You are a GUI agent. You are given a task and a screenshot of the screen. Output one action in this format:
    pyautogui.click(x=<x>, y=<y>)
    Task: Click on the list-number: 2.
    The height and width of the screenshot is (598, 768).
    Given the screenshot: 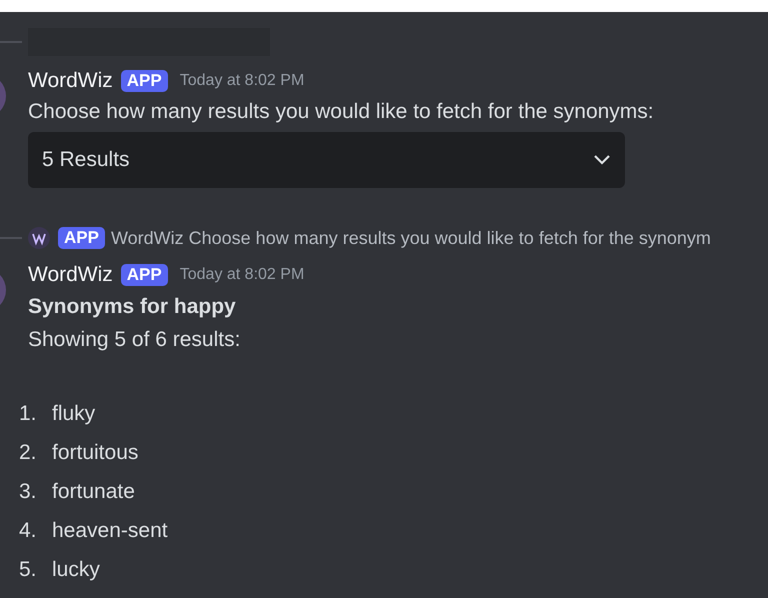 What is the action you would take?
    pyautogui.click(x=28, y=453)
    